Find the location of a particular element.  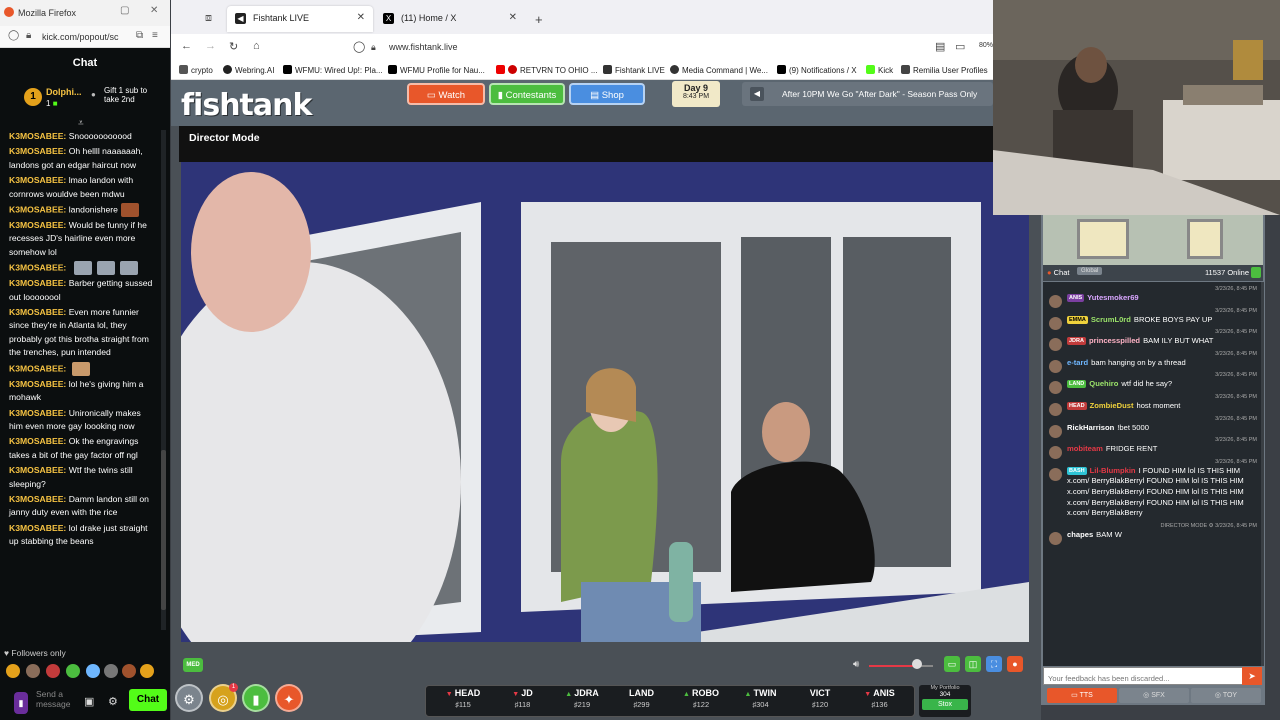

tab-fishtank: ◀ Fishtank LIVE ✕ is located at coordinates (300, 19).